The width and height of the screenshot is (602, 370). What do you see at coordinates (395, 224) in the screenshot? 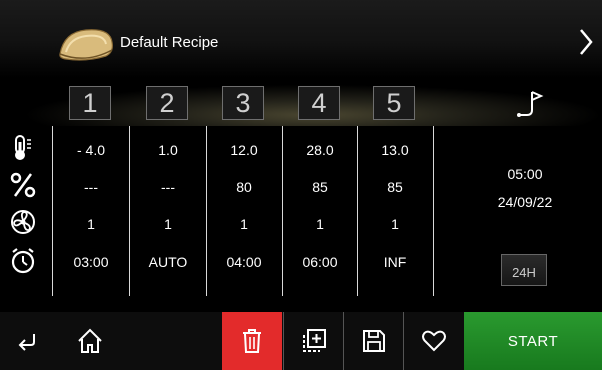
I see `fan-step-5: 1` at bounding box center [395, 224].